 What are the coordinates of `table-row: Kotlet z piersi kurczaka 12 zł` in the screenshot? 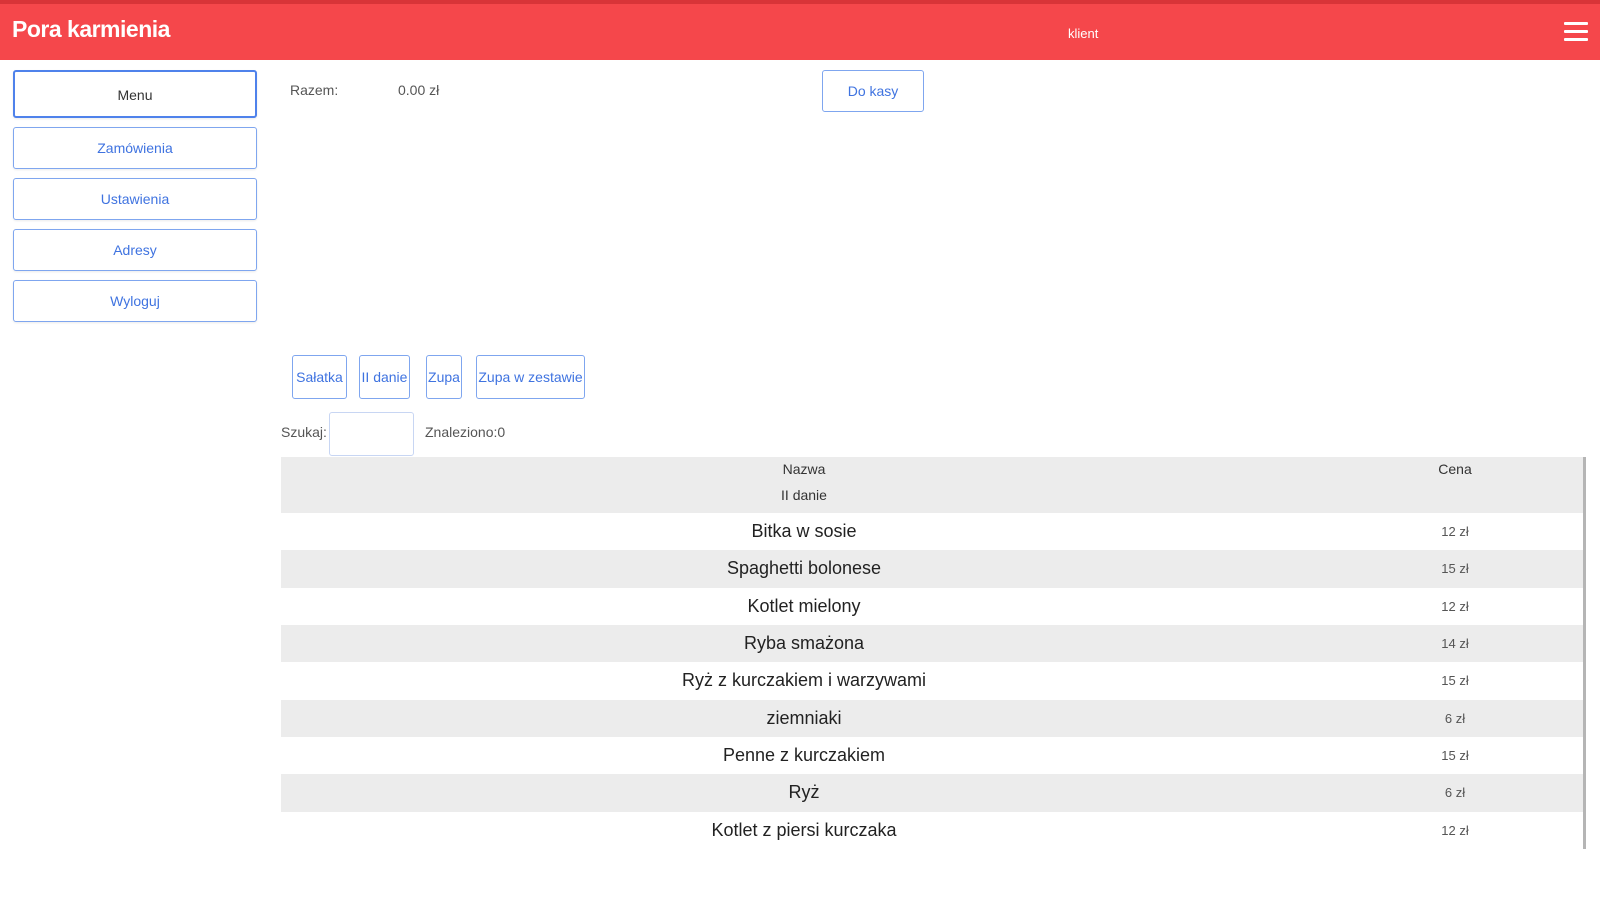 It's located at (933, 830).